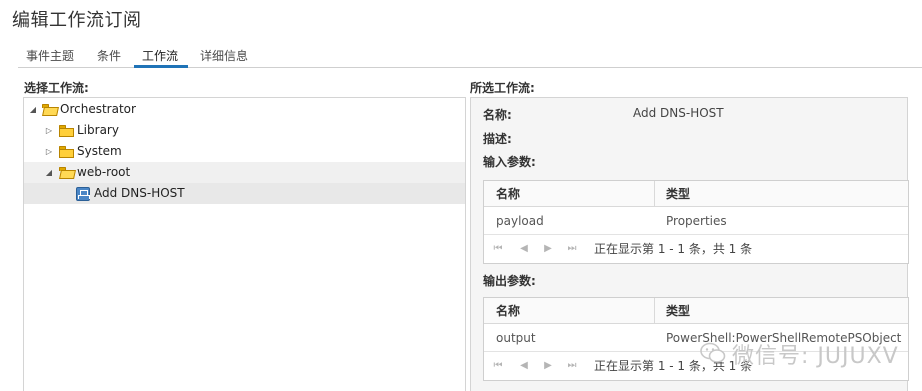 The image size is (922, 391). Describe the element at coordinates (98, 109) in the screenshot. I see `tree-node-label: Orchestrator` at that location.